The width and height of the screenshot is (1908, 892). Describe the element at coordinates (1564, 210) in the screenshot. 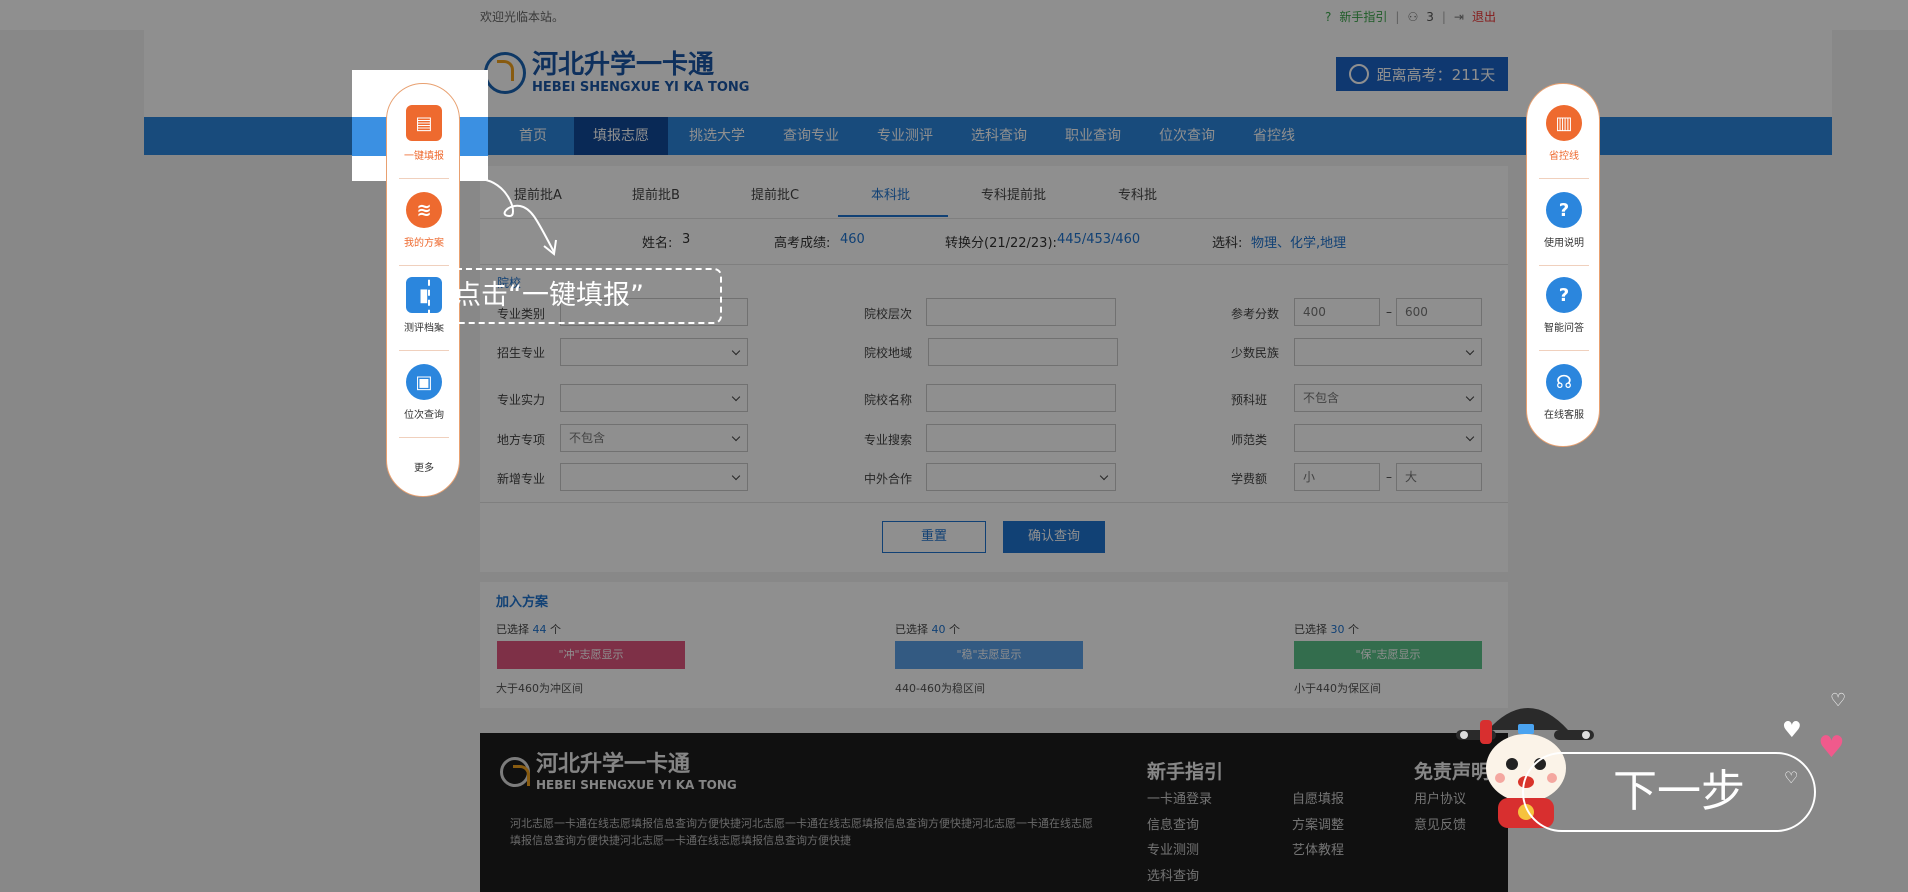

I see `question-icon: ?` at that location.